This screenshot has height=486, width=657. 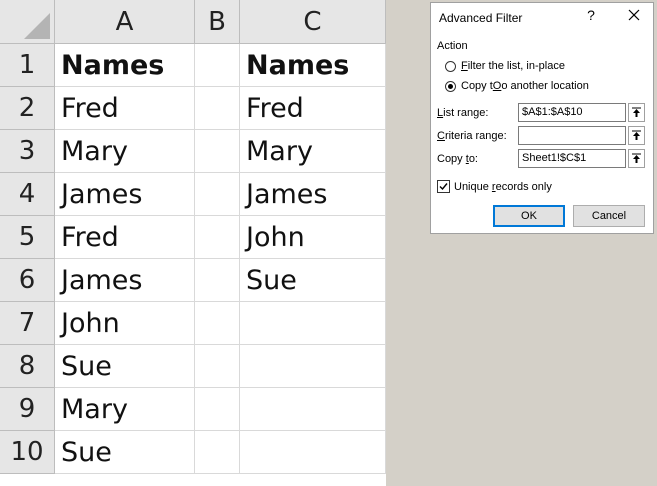 What do you see at coordinates (217, 151) in the screenshot?
I see `cell-b3` at bounding box center [217, 151].